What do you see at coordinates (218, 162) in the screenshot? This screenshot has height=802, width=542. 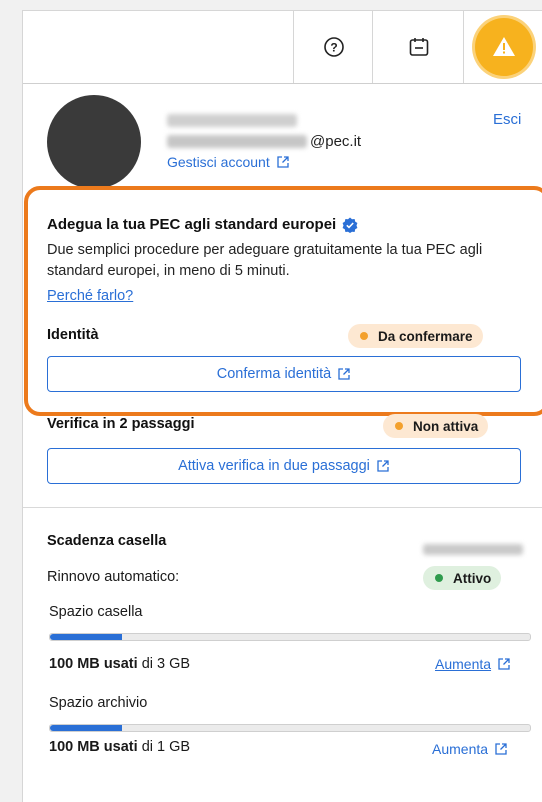 I see `manage-account-label: Gestisci account` at bounding box center [218, 162].